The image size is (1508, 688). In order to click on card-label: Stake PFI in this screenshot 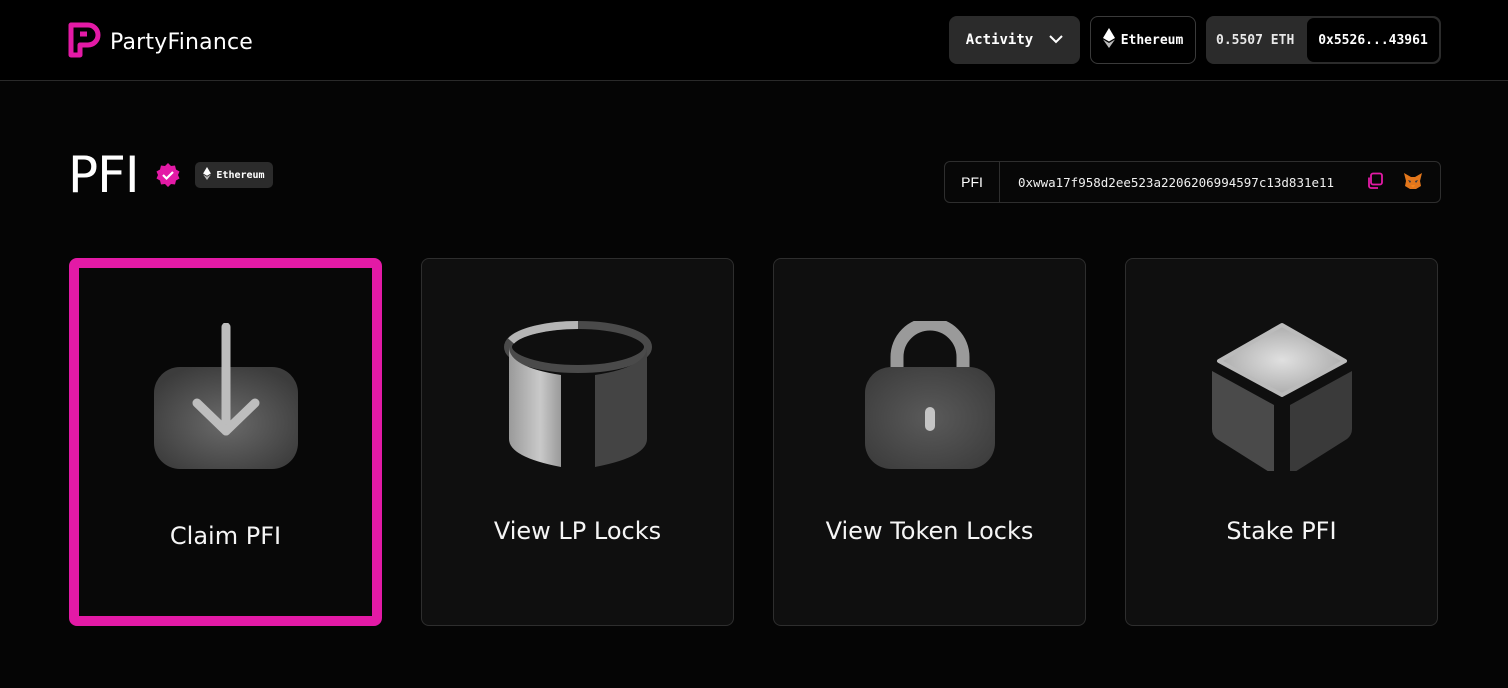, I will do `click(1281, 531)`.